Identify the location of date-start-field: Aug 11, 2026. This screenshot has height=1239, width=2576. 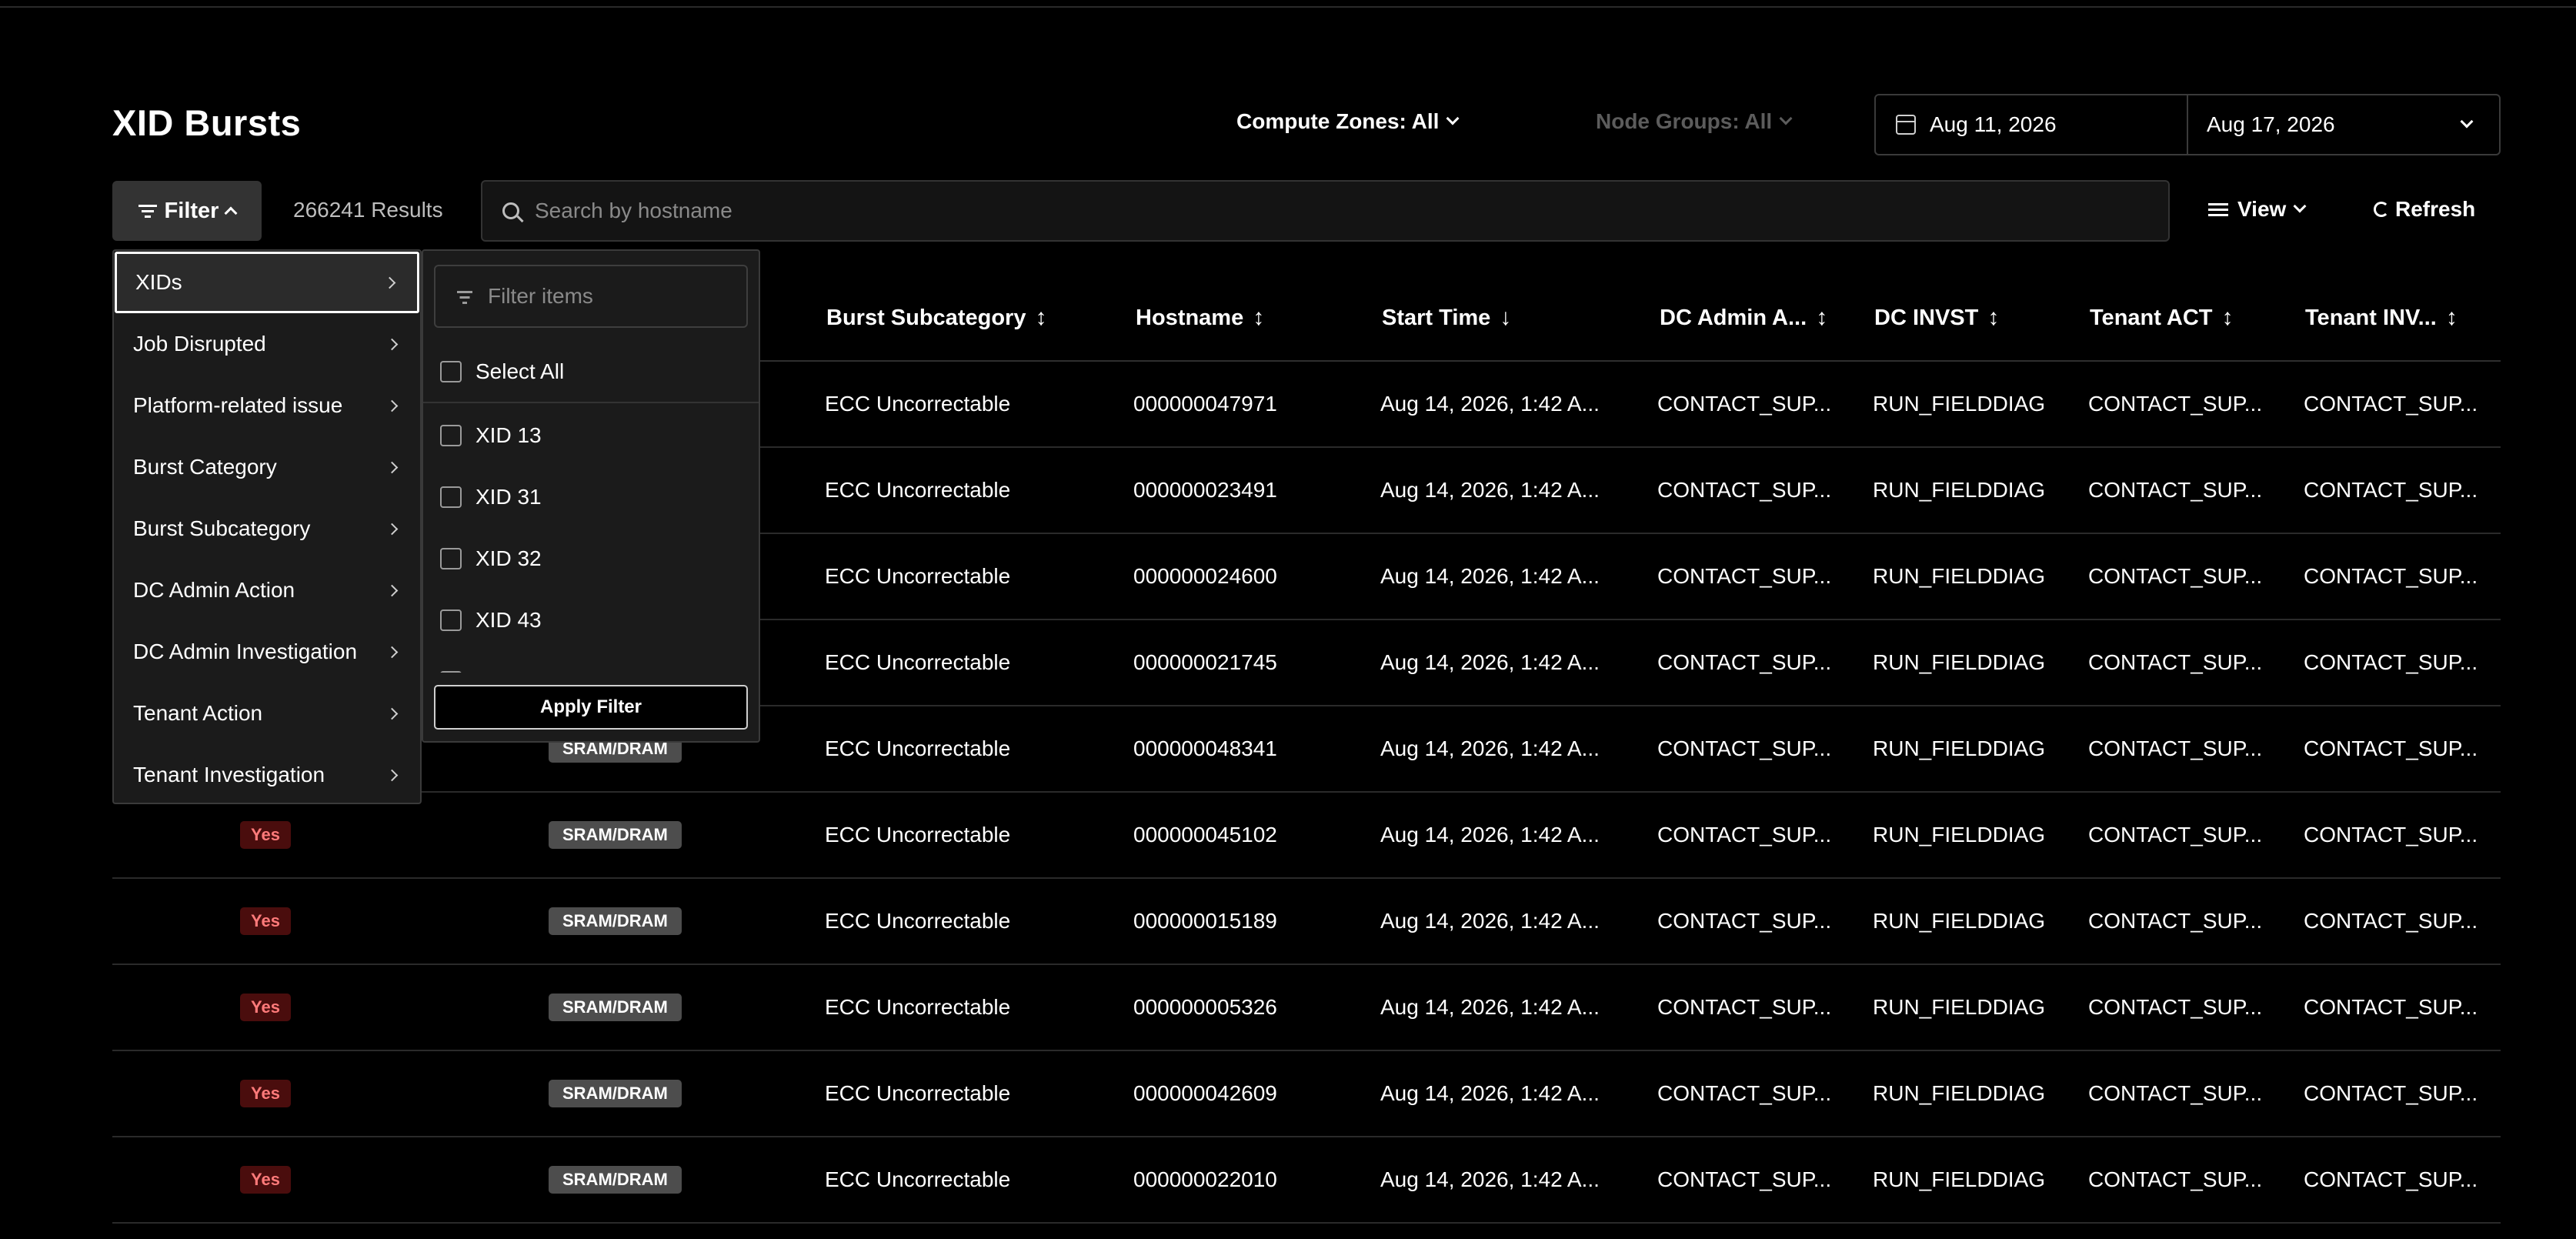
(2032, 124).